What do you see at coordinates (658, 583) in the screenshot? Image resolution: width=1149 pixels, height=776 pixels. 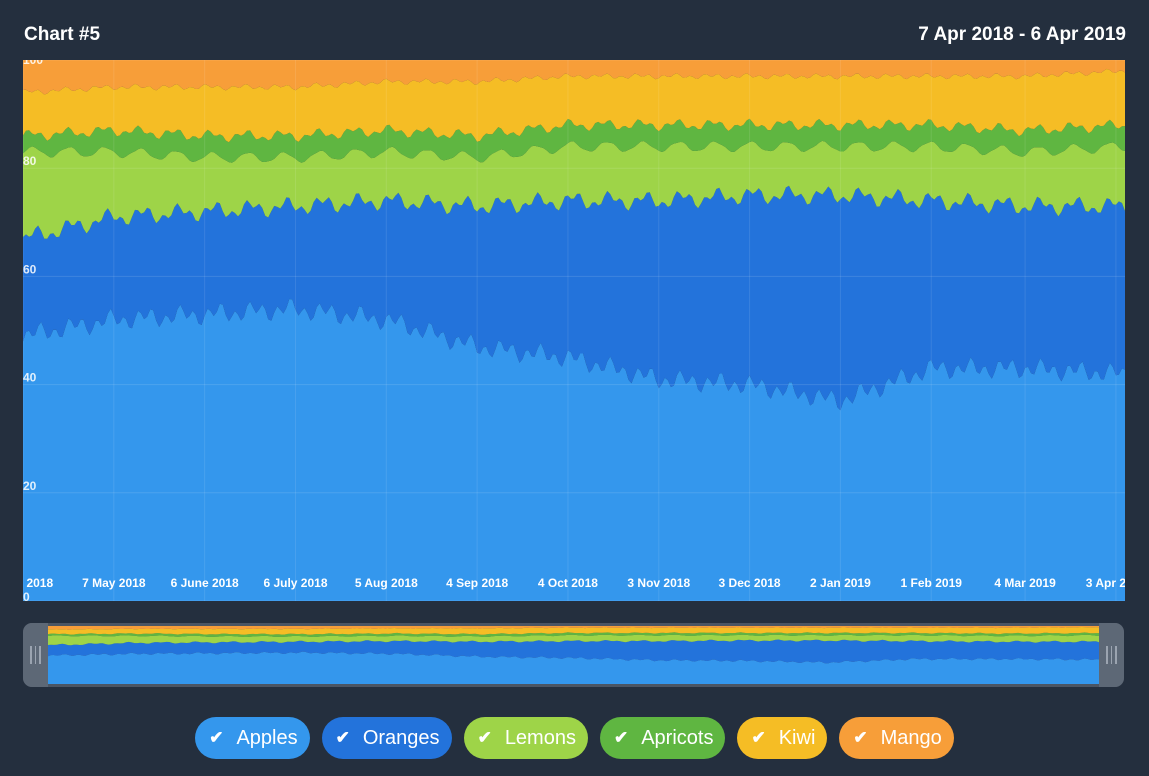 I see `x-tick-label: 3 Nov 2018` at bounding box center [658, 583].